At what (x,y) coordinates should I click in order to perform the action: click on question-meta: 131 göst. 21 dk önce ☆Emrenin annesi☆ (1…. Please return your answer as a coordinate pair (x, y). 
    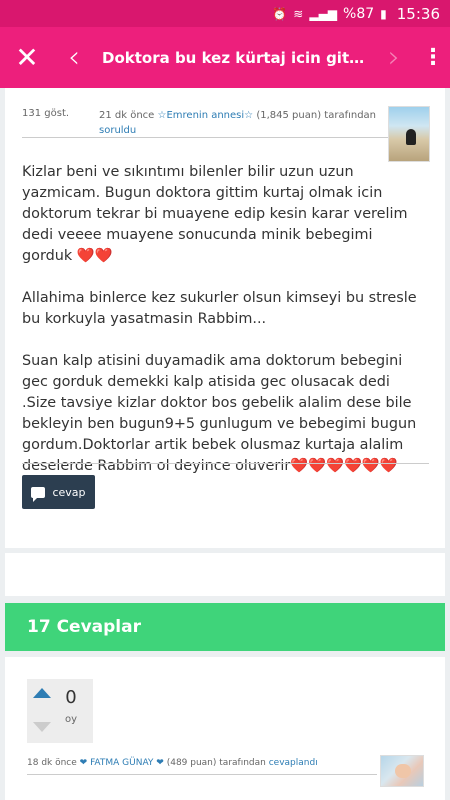
    Looking at the image, I should click on (217, 131).